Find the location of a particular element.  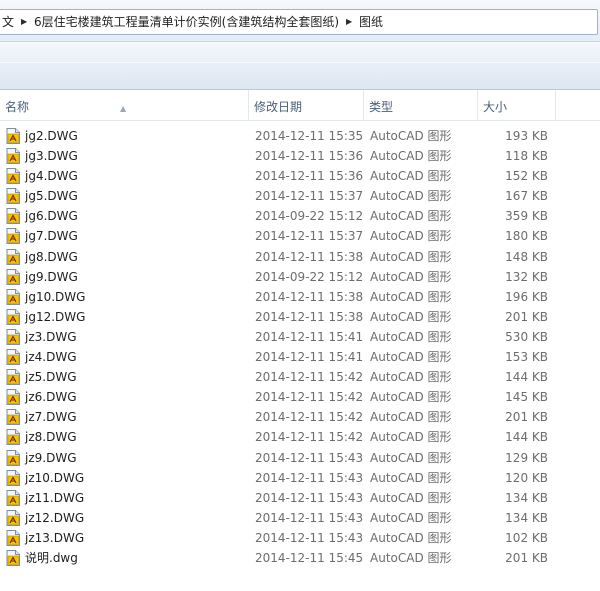

column-header-date: 修改日期 is located at coordinates (306, 105).